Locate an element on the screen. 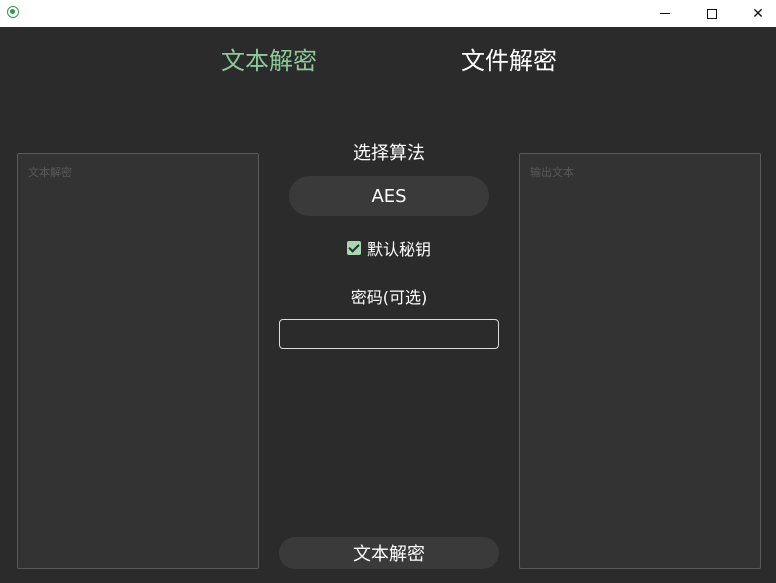 The image size is (776, 583). minimize-icon is located at coordinates (665, 13).